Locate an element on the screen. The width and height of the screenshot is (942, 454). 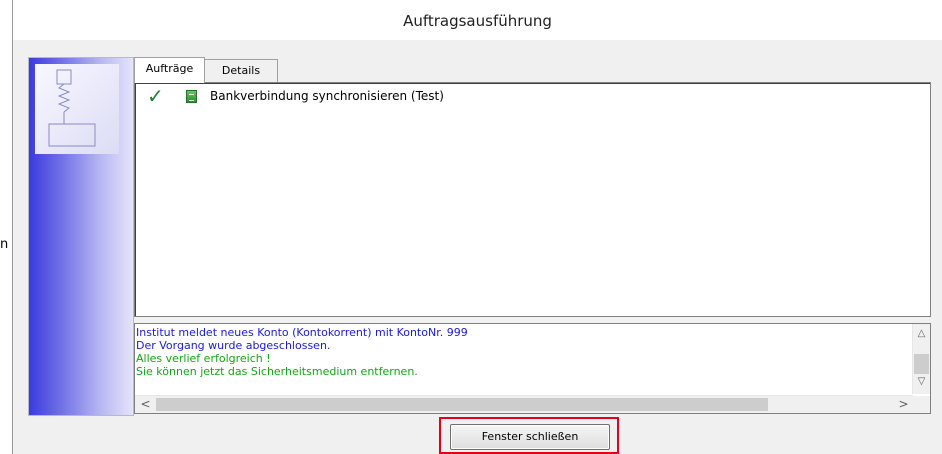
tab-details: Details is located at coordinates (241, 70).